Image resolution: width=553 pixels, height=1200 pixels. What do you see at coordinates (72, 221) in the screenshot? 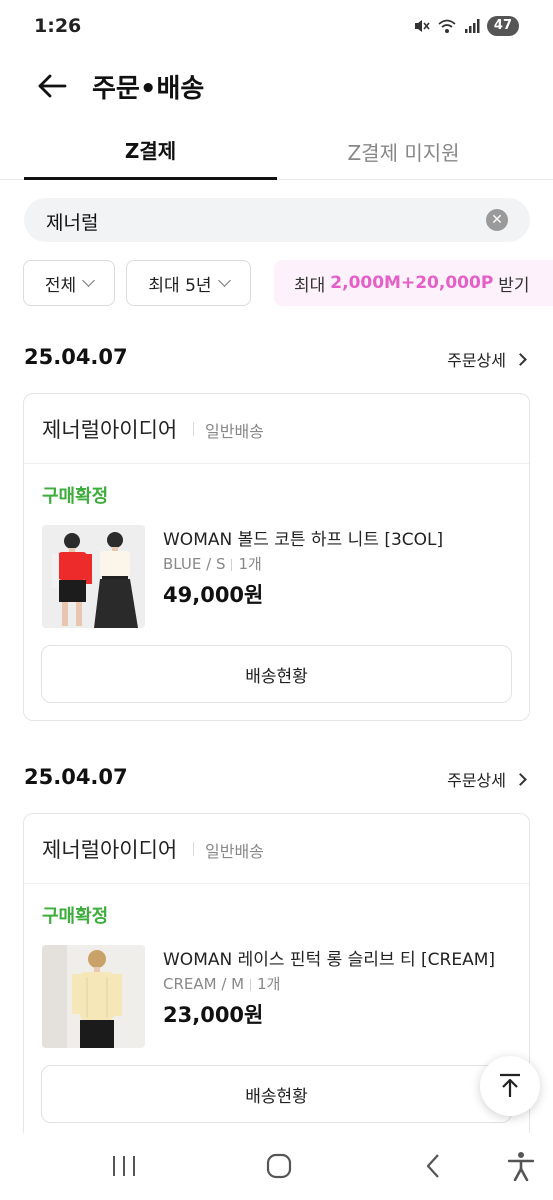
I see `search-value: 제너럴` at bounding box center [72, 221].